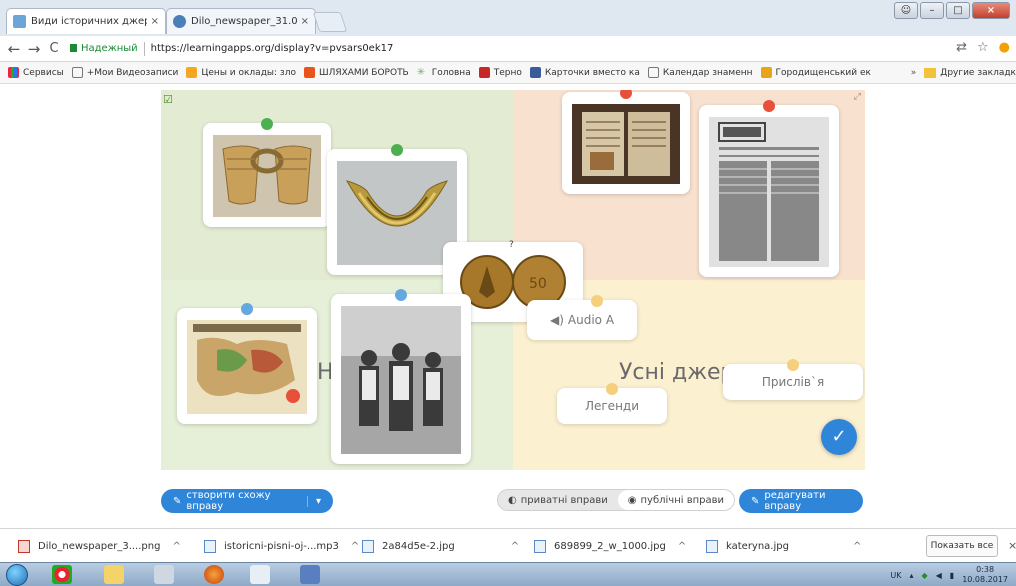 The image size is (1016, 586). I want to click on tab-learningapps: Види історичних джере ×, so click(86, 21).